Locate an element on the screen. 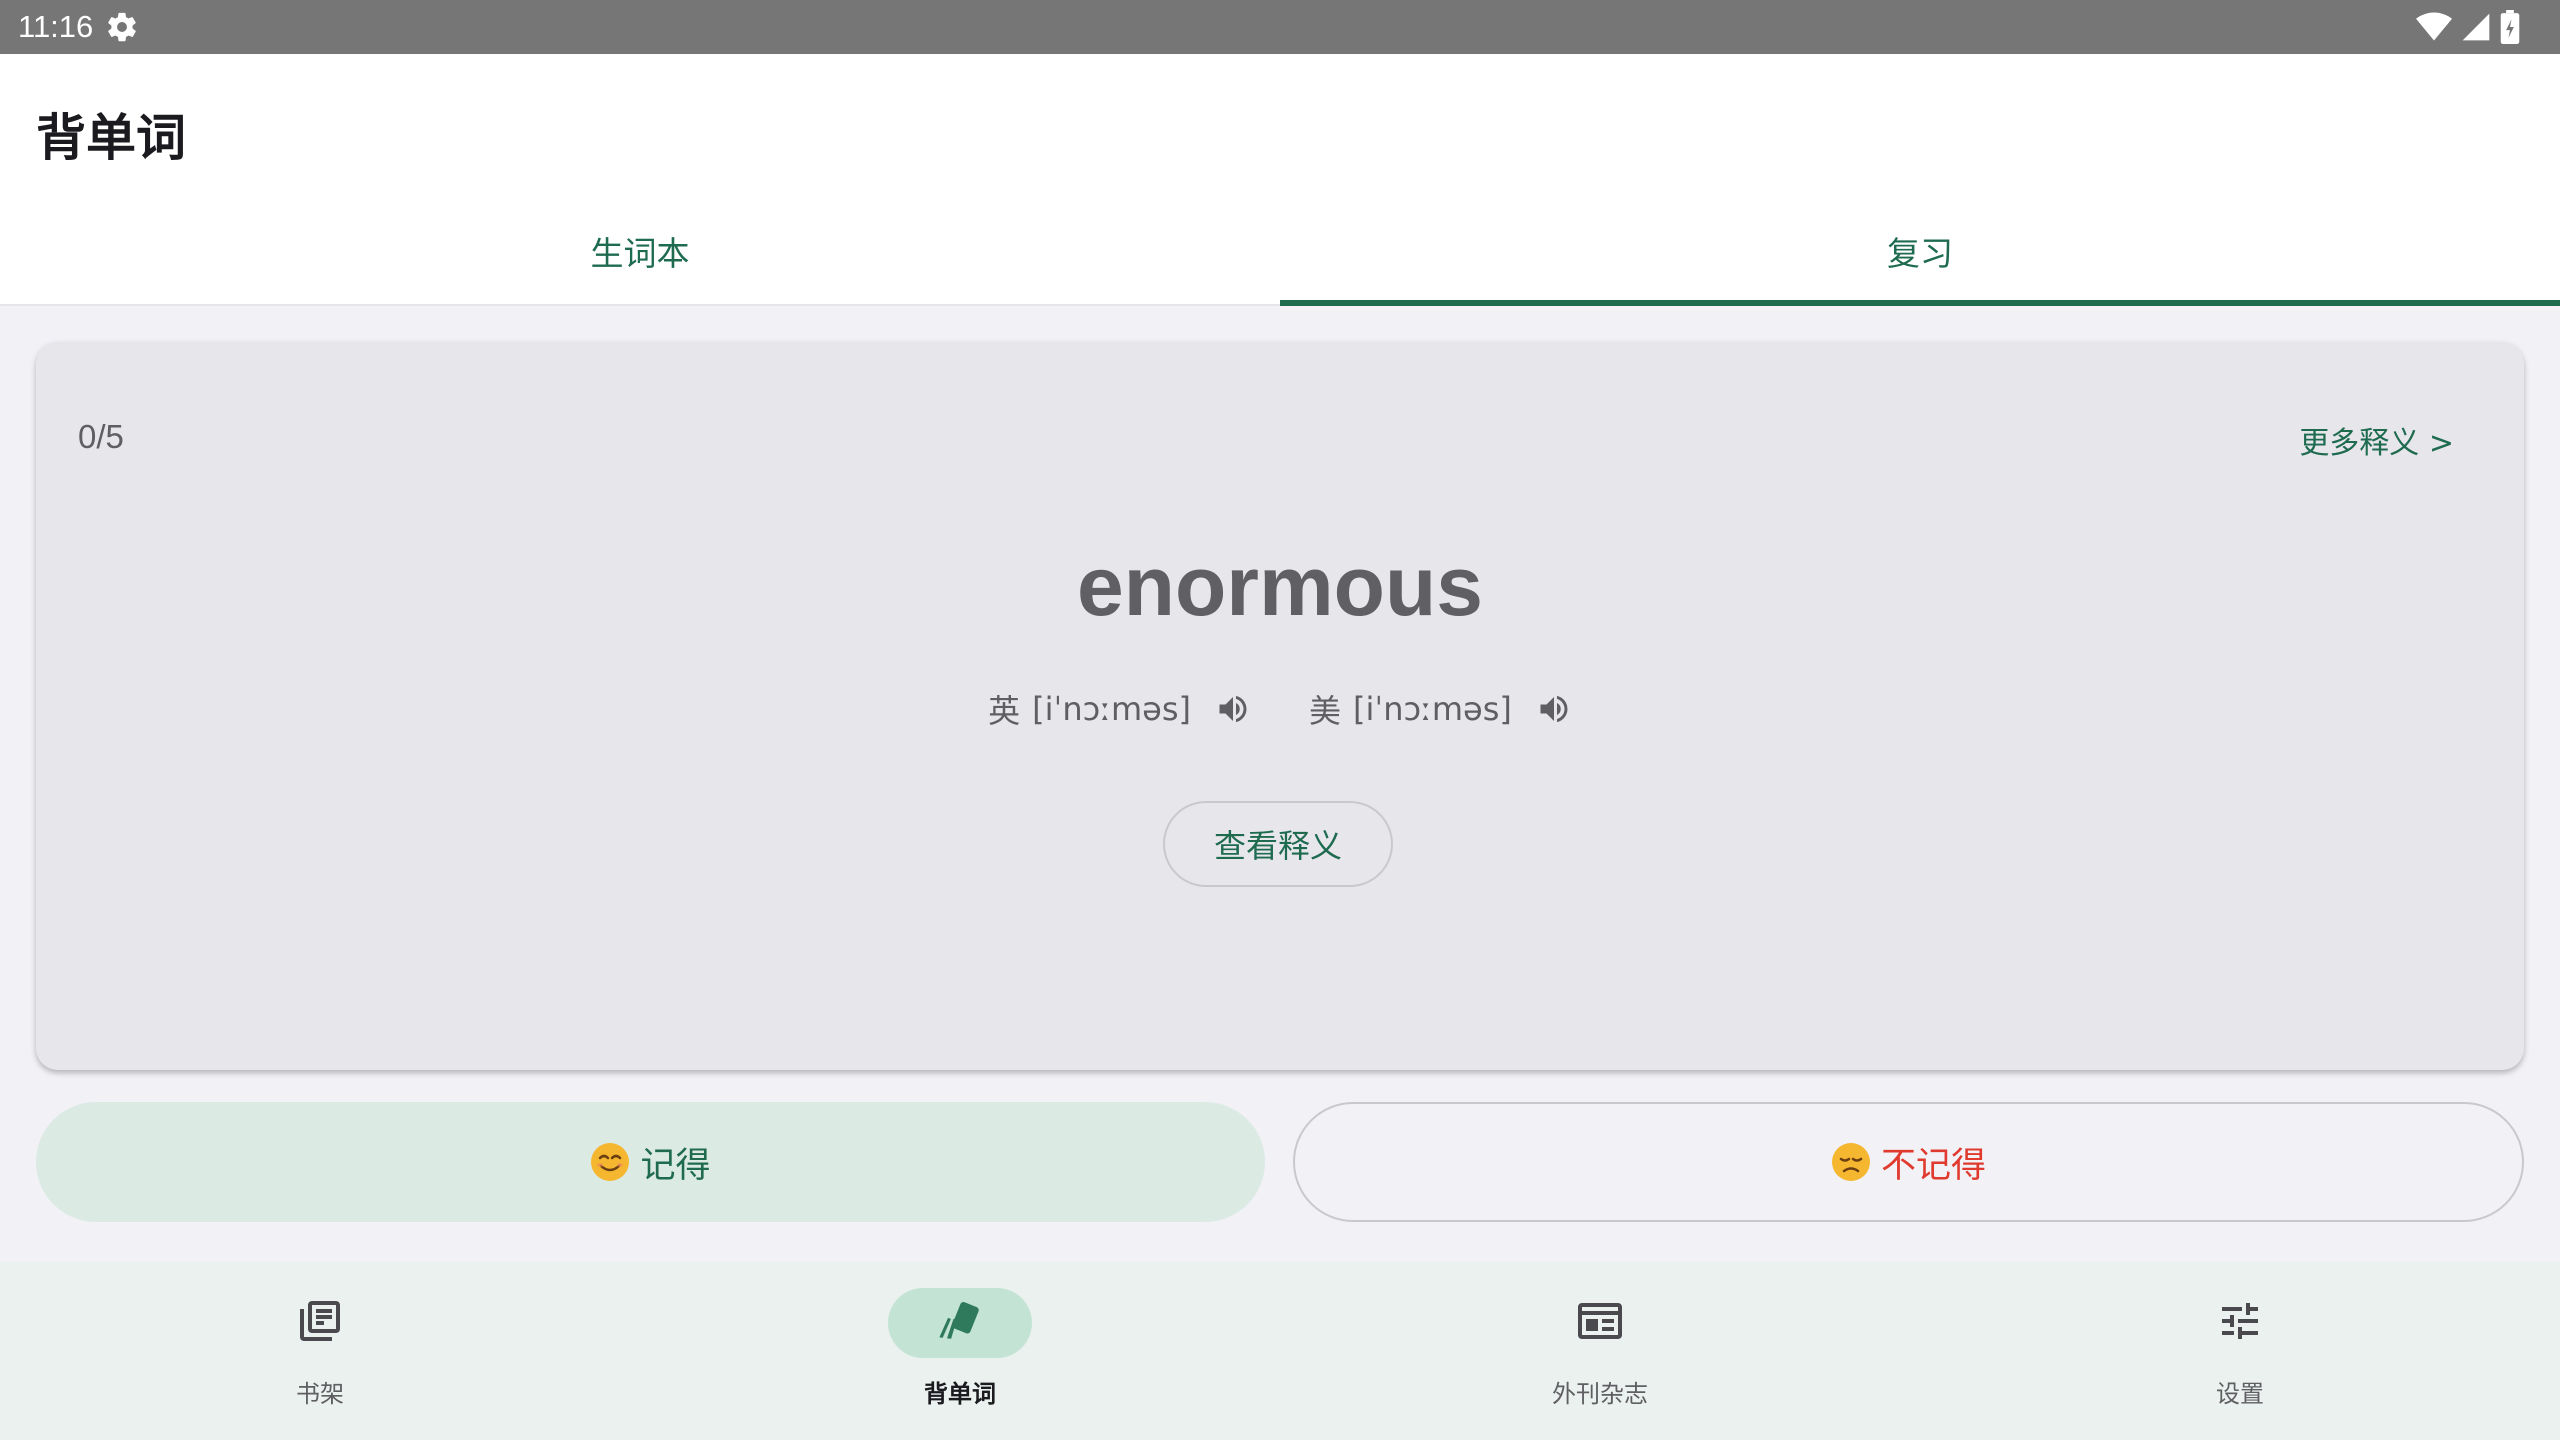  us-label: 美 is located at coordinates (1325, 711).